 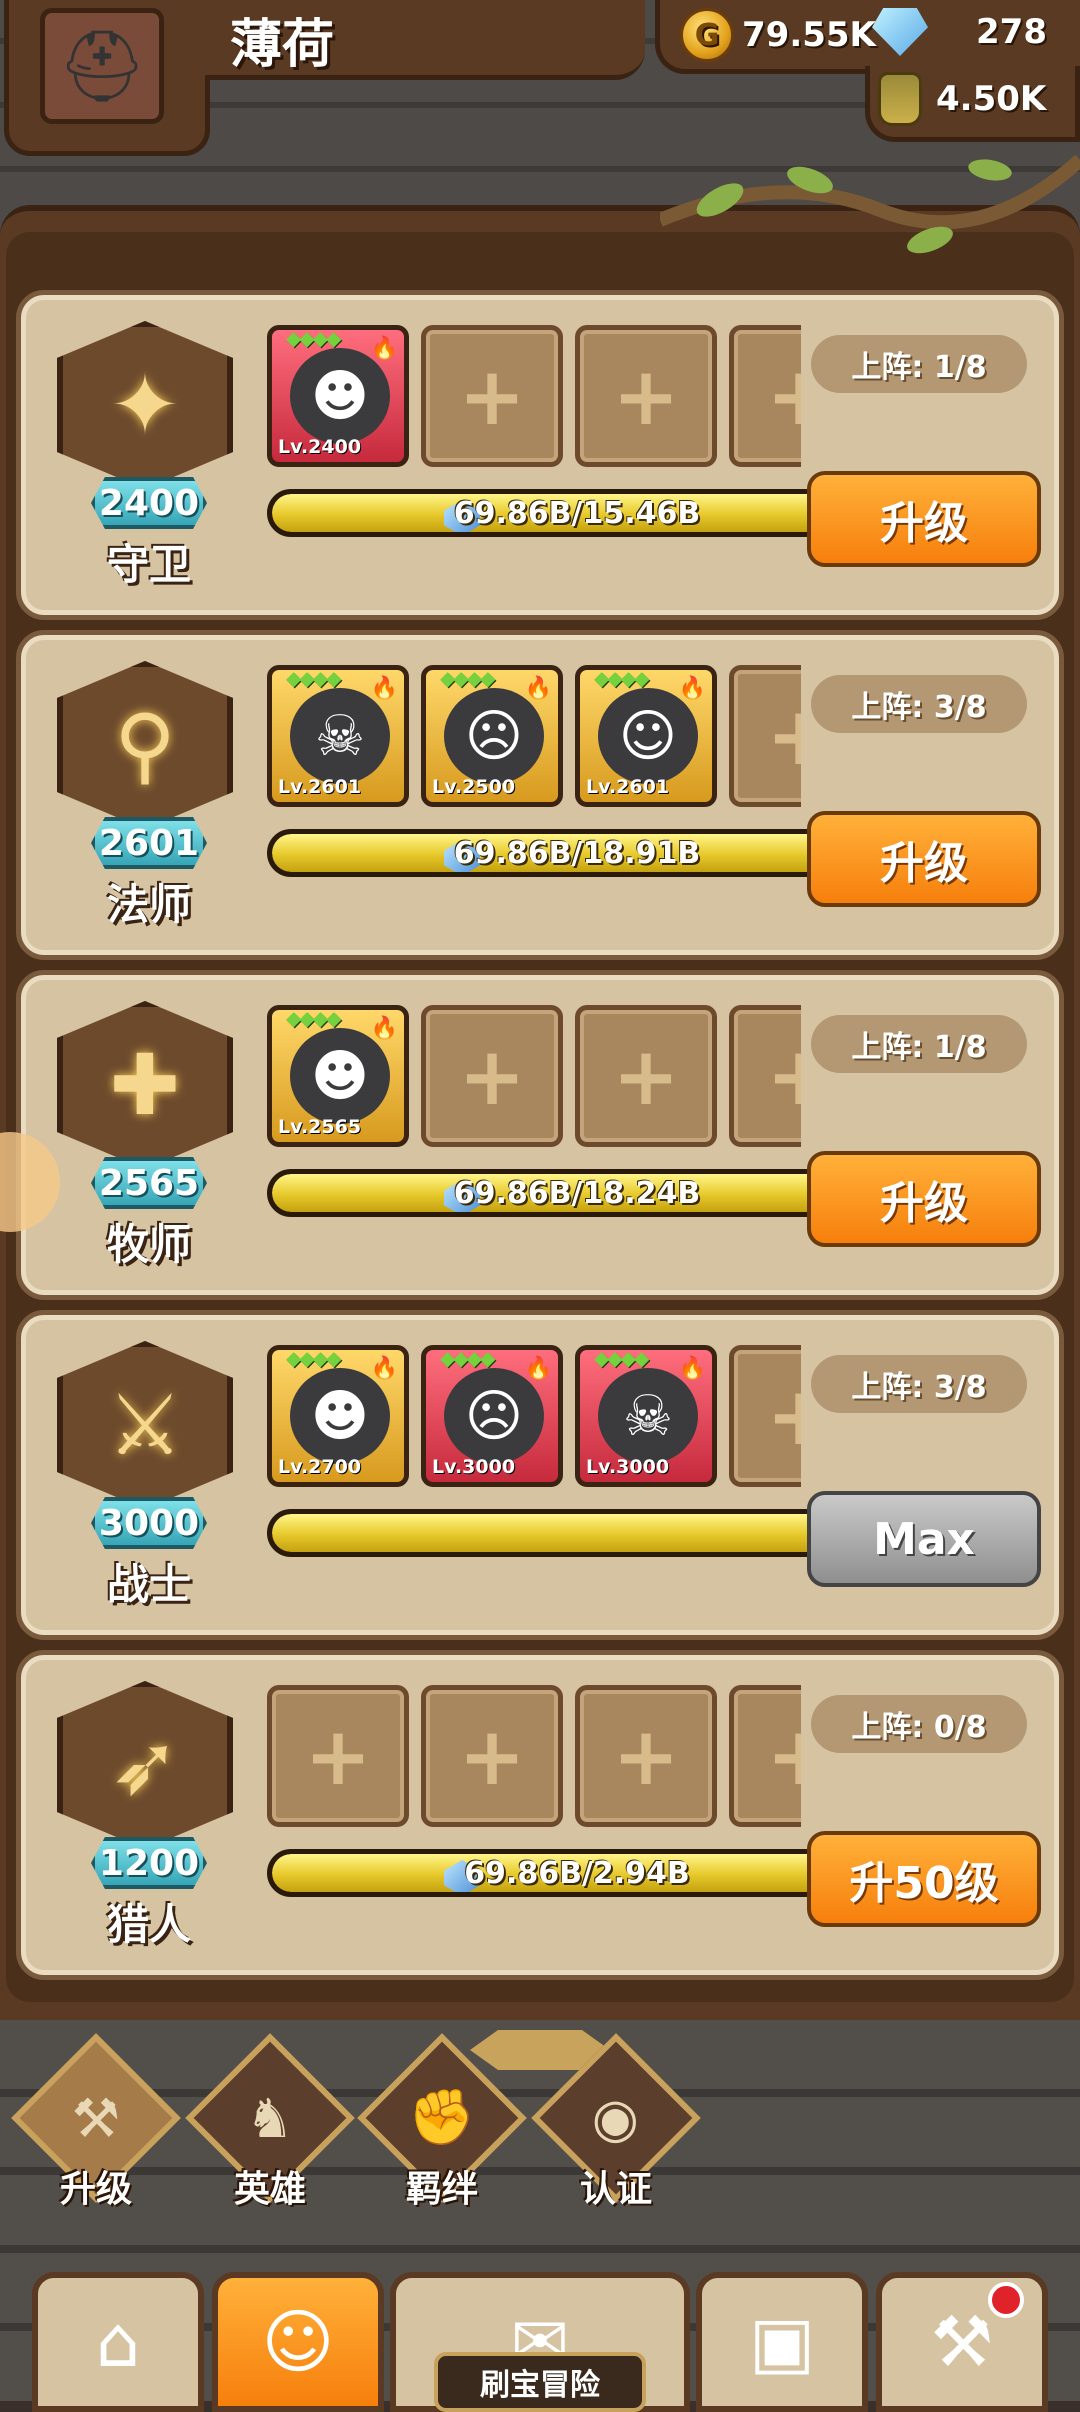 I want to click on class-emblem-icon: ⚔, so click(x=145, y=1425).